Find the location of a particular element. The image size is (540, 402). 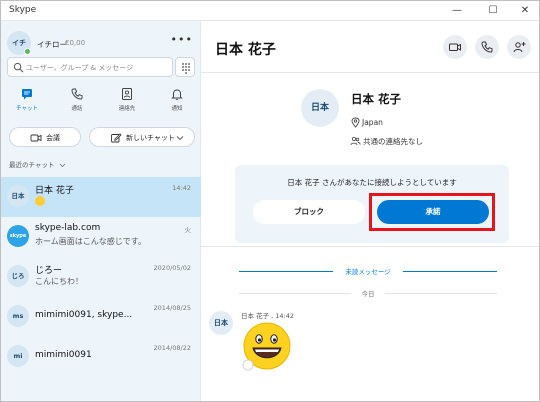

chat-name: じろー is located at coordinates (49, 271).